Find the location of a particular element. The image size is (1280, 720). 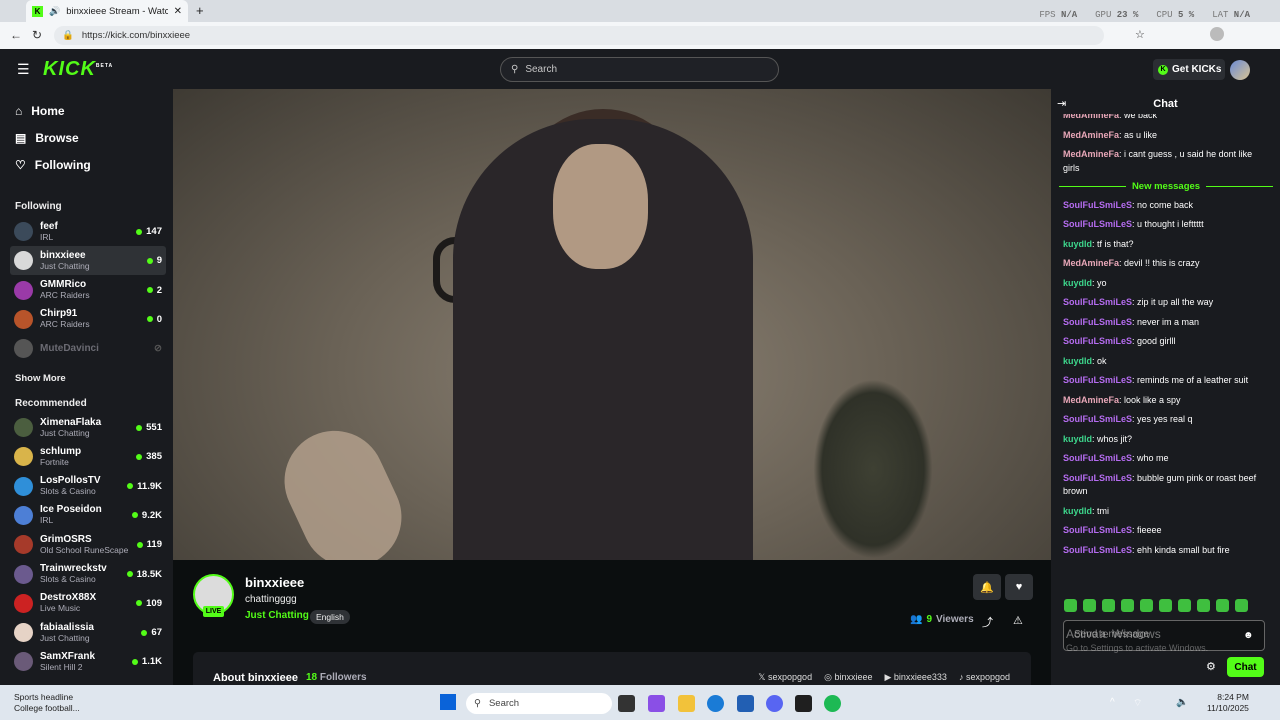

kick-app-icon is located at coordinates (803, 703).